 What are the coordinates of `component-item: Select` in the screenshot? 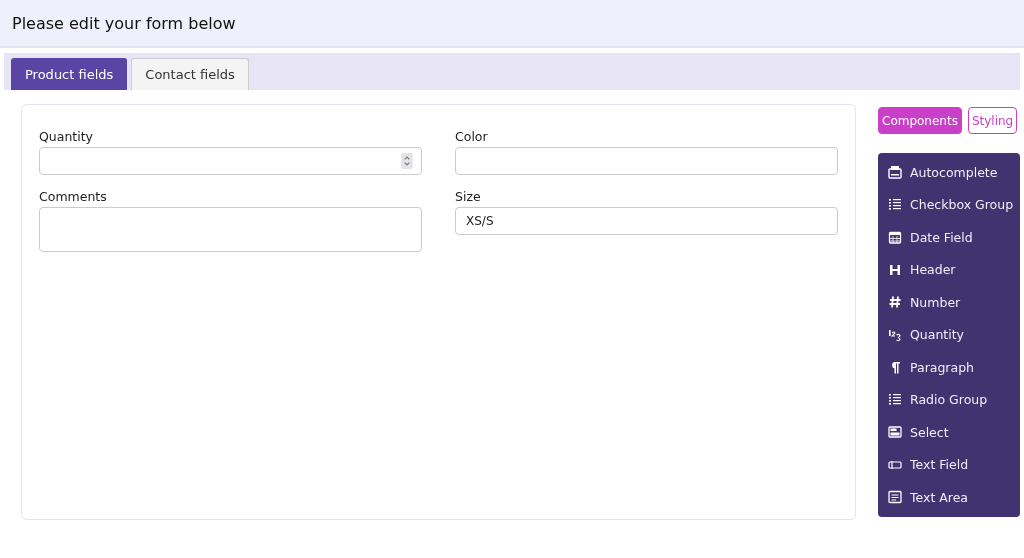 It's located at (949, 432).